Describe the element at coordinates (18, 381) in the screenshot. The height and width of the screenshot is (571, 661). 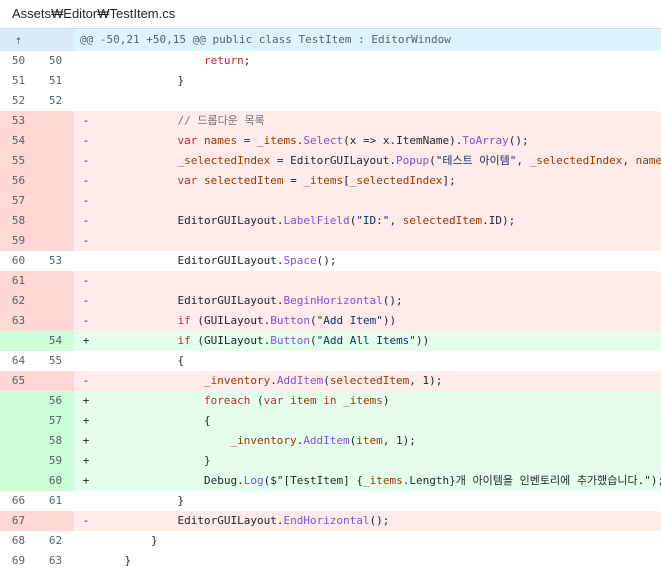
I see `old-line-number: 65` at that location.